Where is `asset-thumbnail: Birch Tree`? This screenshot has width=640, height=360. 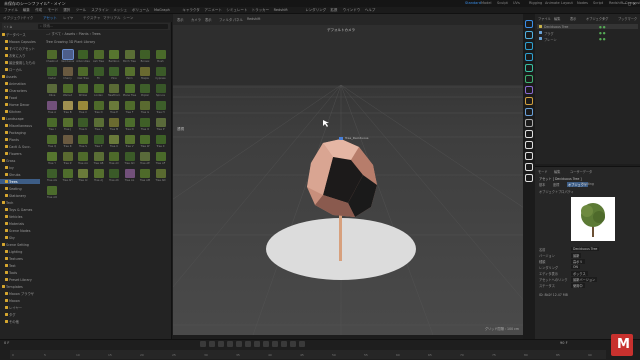 asset-thumbnail: Birch Tree is located at coordinates (129, 57).